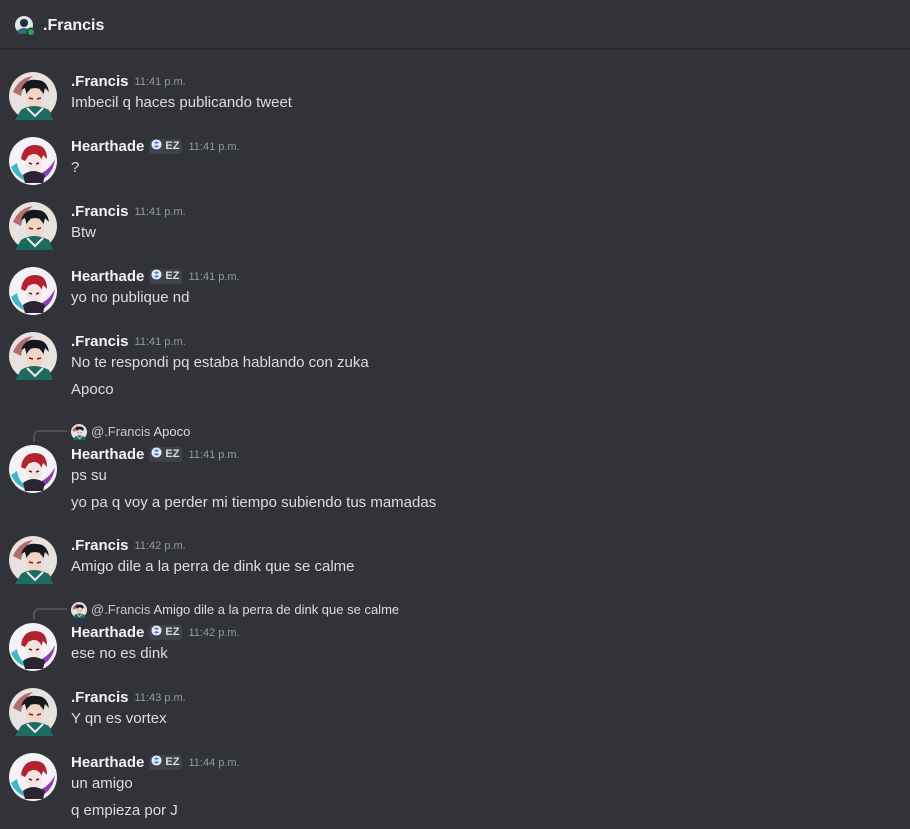 The height and width of the screenshot is (829, 910). What do you see at coordinates (130, 297) in the screenshot?
I see `message-text: yo no publique nd` at bounding box center [130, 297].